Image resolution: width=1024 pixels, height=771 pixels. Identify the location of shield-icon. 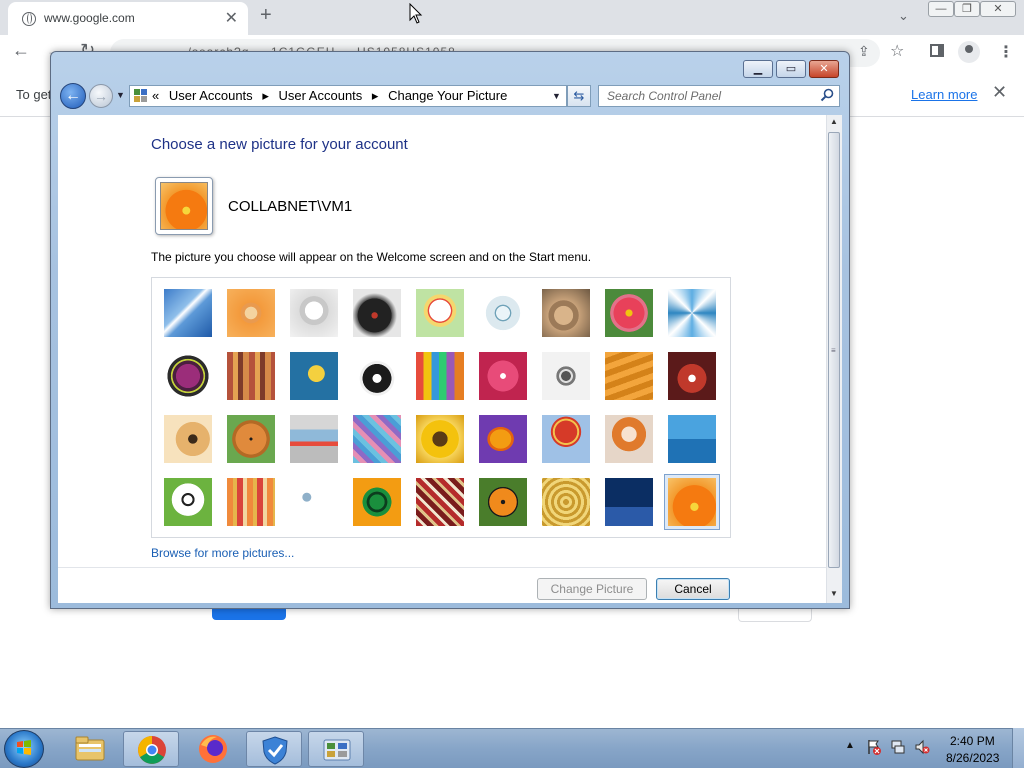
(275, 750).